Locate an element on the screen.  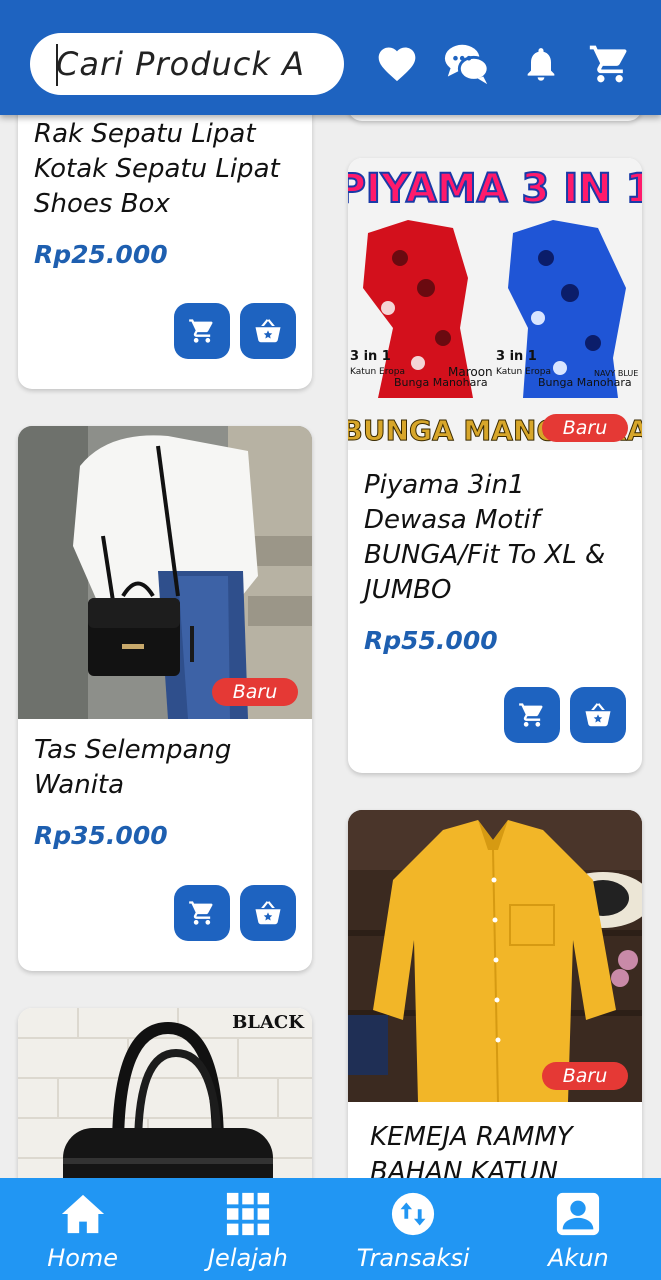
shirt-photo is located at coordinates (495, 956).